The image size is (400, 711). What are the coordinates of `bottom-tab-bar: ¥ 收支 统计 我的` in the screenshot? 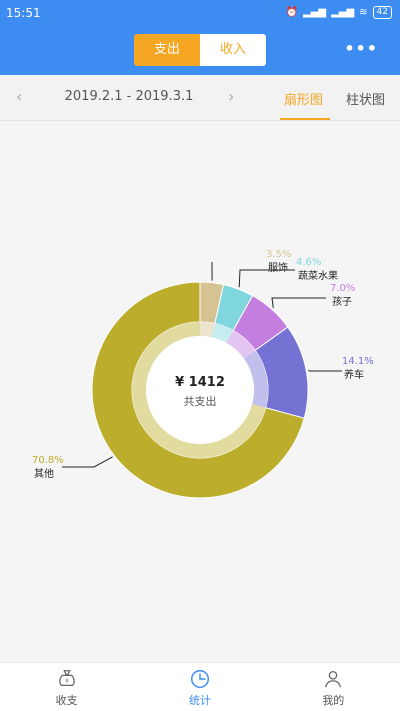 It's located at (200, 686).